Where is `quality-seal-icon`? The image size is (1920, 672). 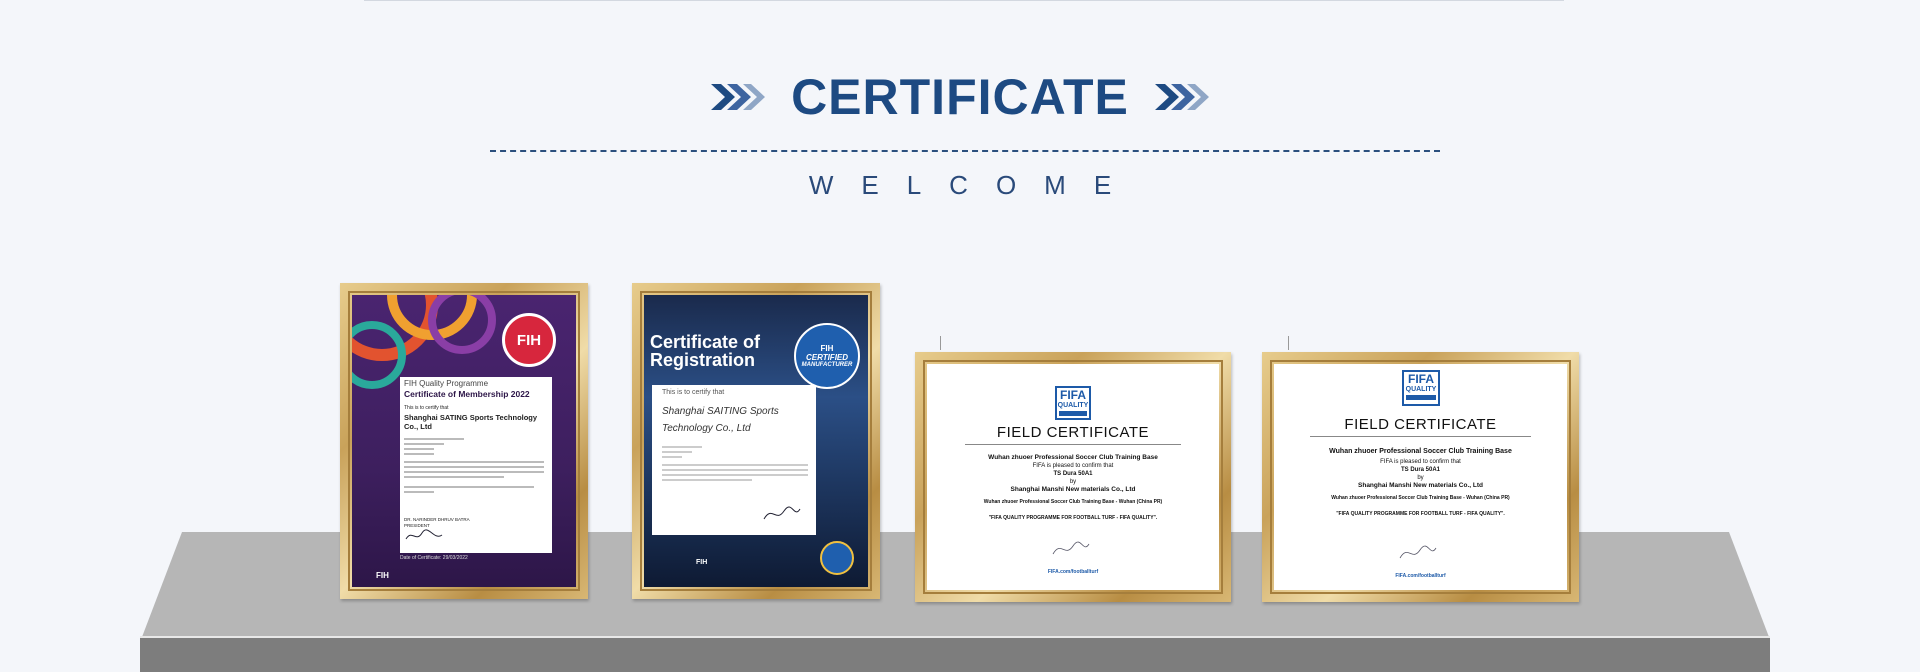
quality-seal-icon is located at coordinates (837, 558).